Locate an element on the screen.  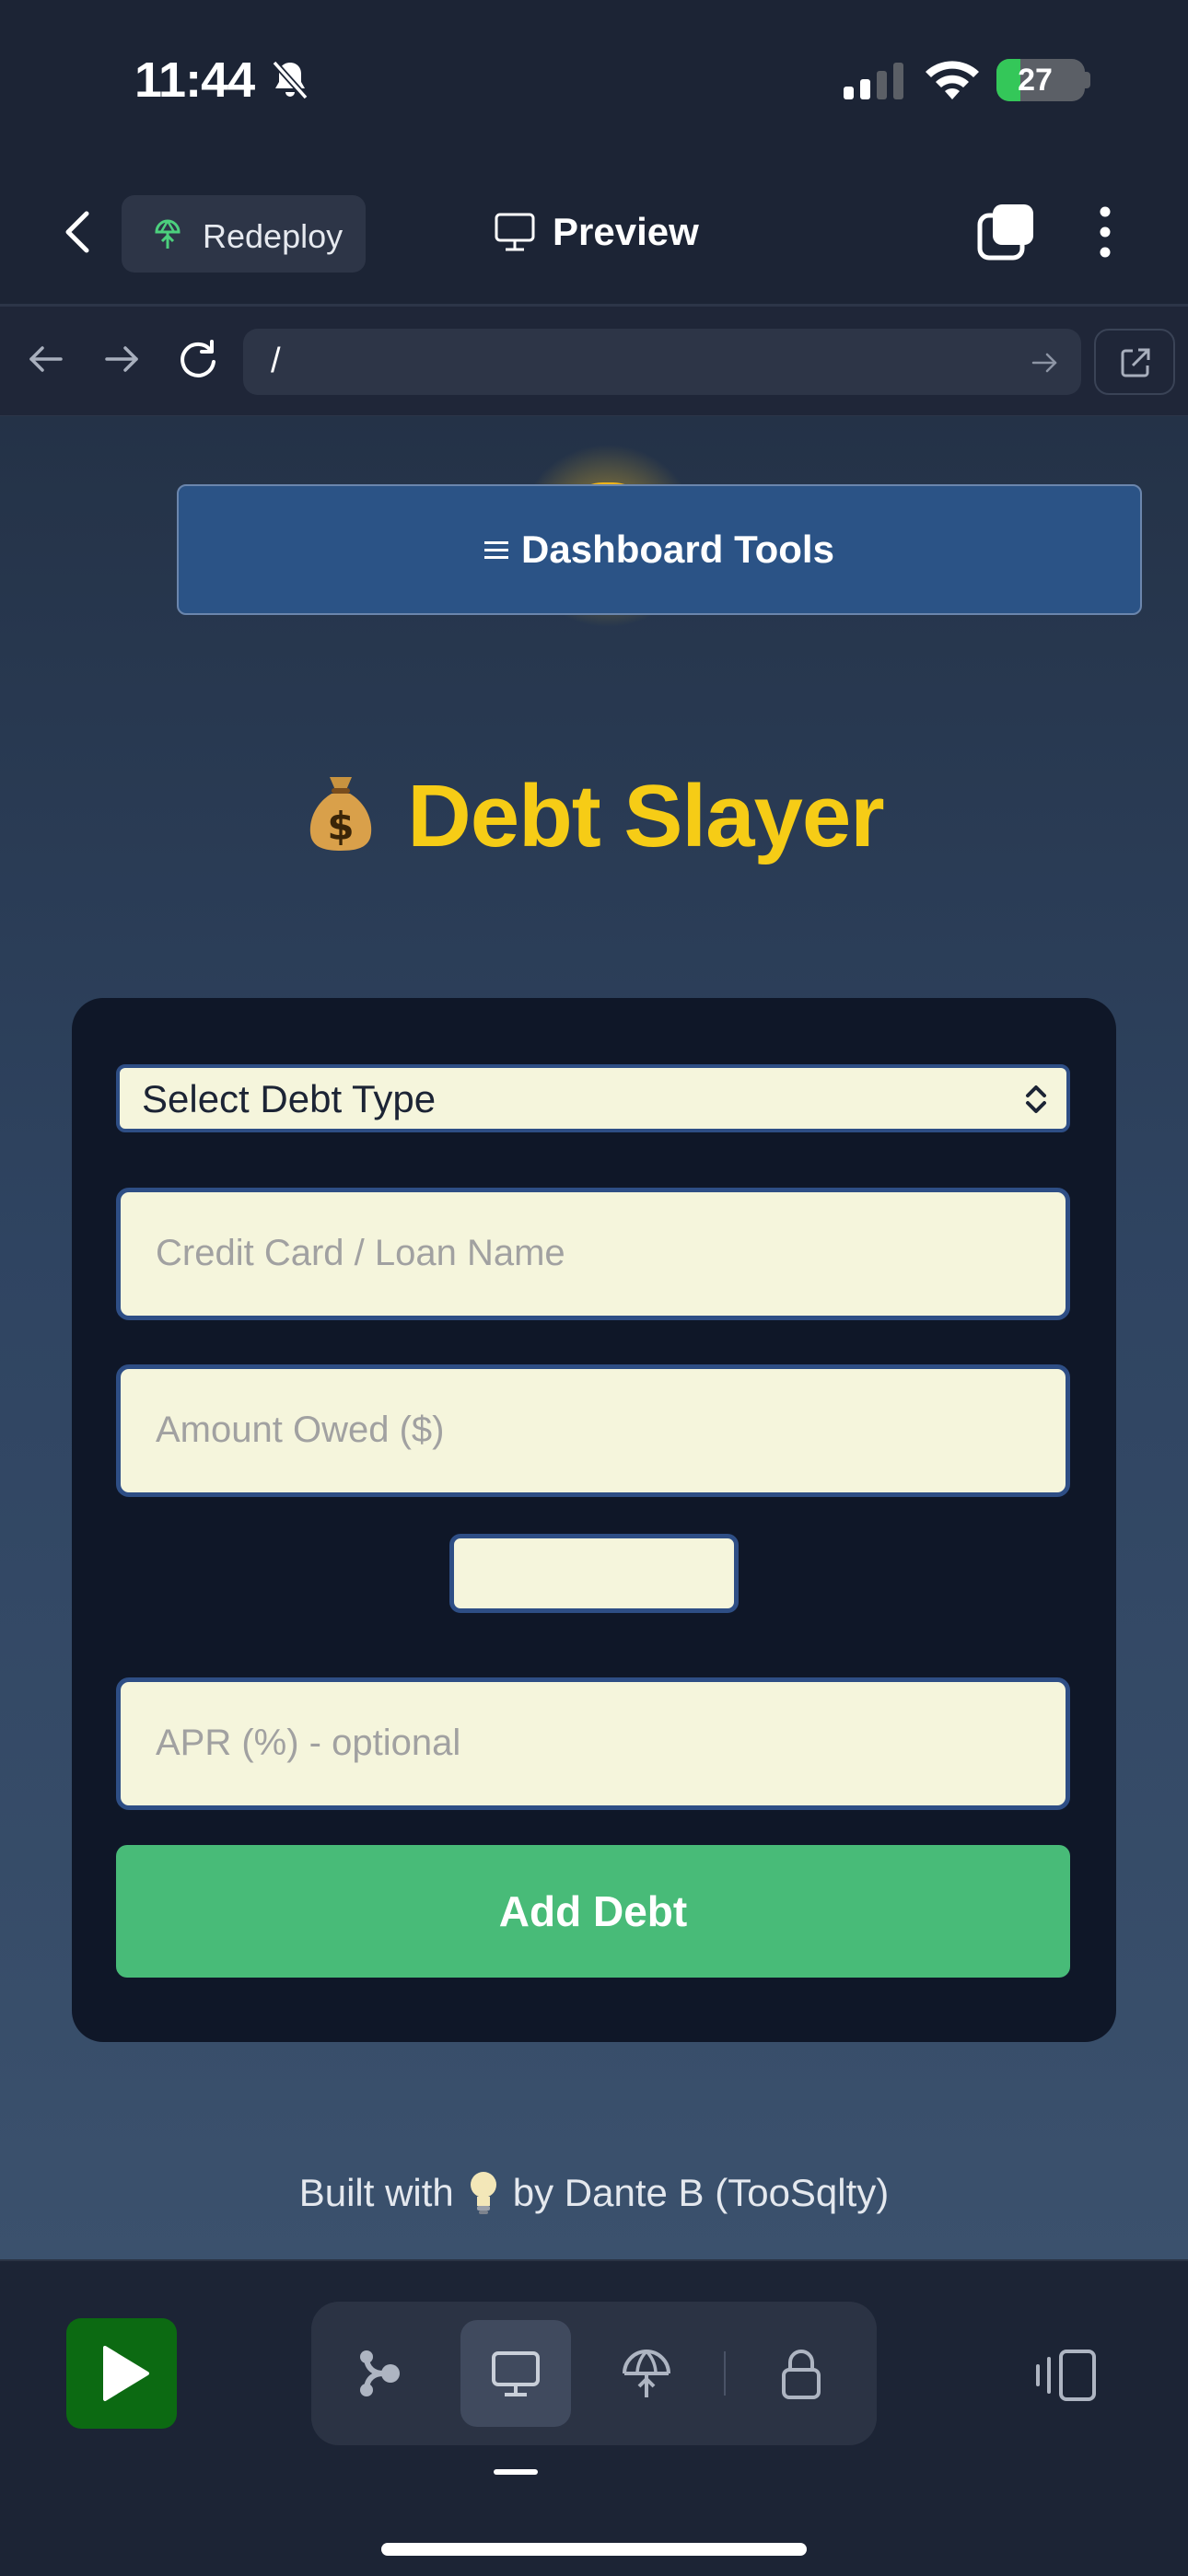
footer-suffix: by Dante B (TooSqlty) is located at coordinates (701, 2192).